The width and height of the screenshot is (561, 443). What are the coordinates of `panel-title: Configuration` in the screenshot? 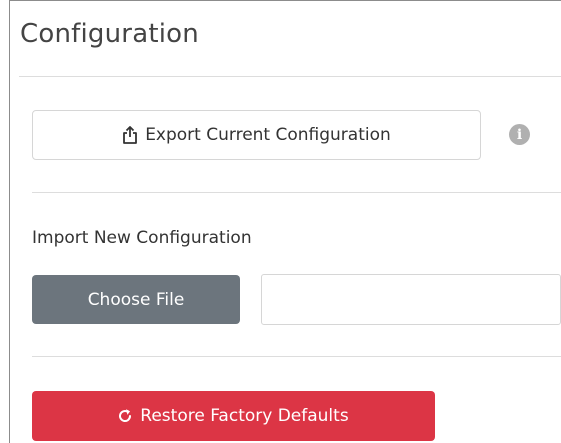 It's located at (109, 34).